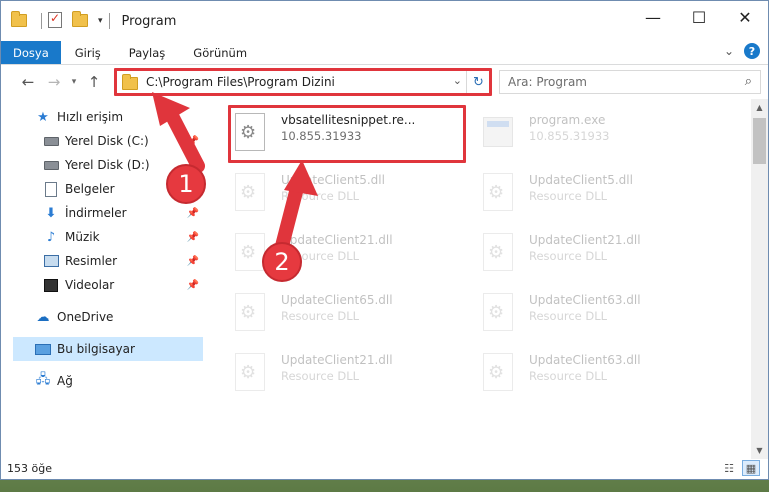  Describe the element at coordinates (501, 133) in the screenshot. I see `exe-icon` at that location.